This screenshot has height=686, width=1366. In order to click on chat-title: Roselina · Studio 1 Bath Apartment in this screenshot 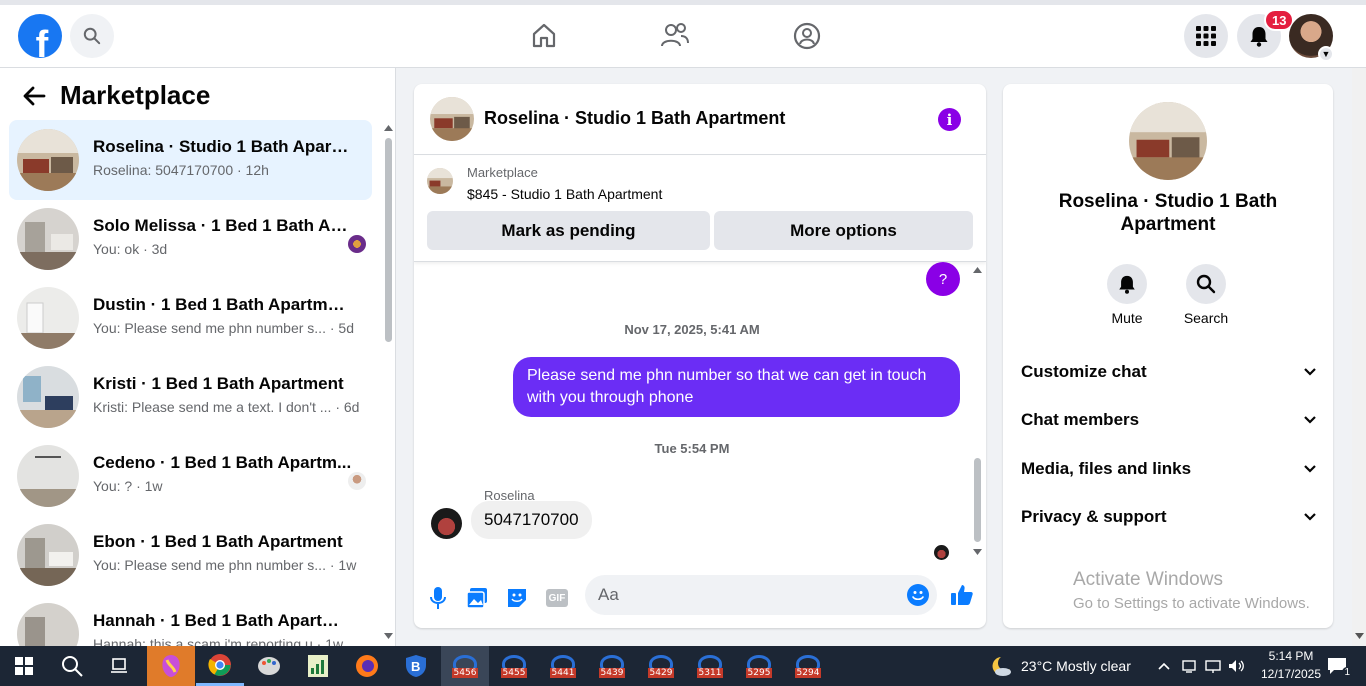, I will do `click(634, 118)`.